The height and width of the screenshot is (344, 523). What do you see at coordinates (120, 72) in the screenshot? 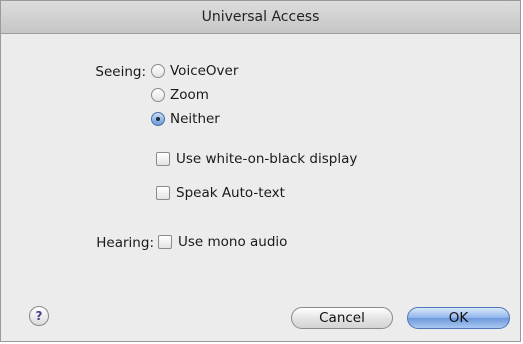
I see `seeing-label: Seeing:` at bounding box center [120, 72].